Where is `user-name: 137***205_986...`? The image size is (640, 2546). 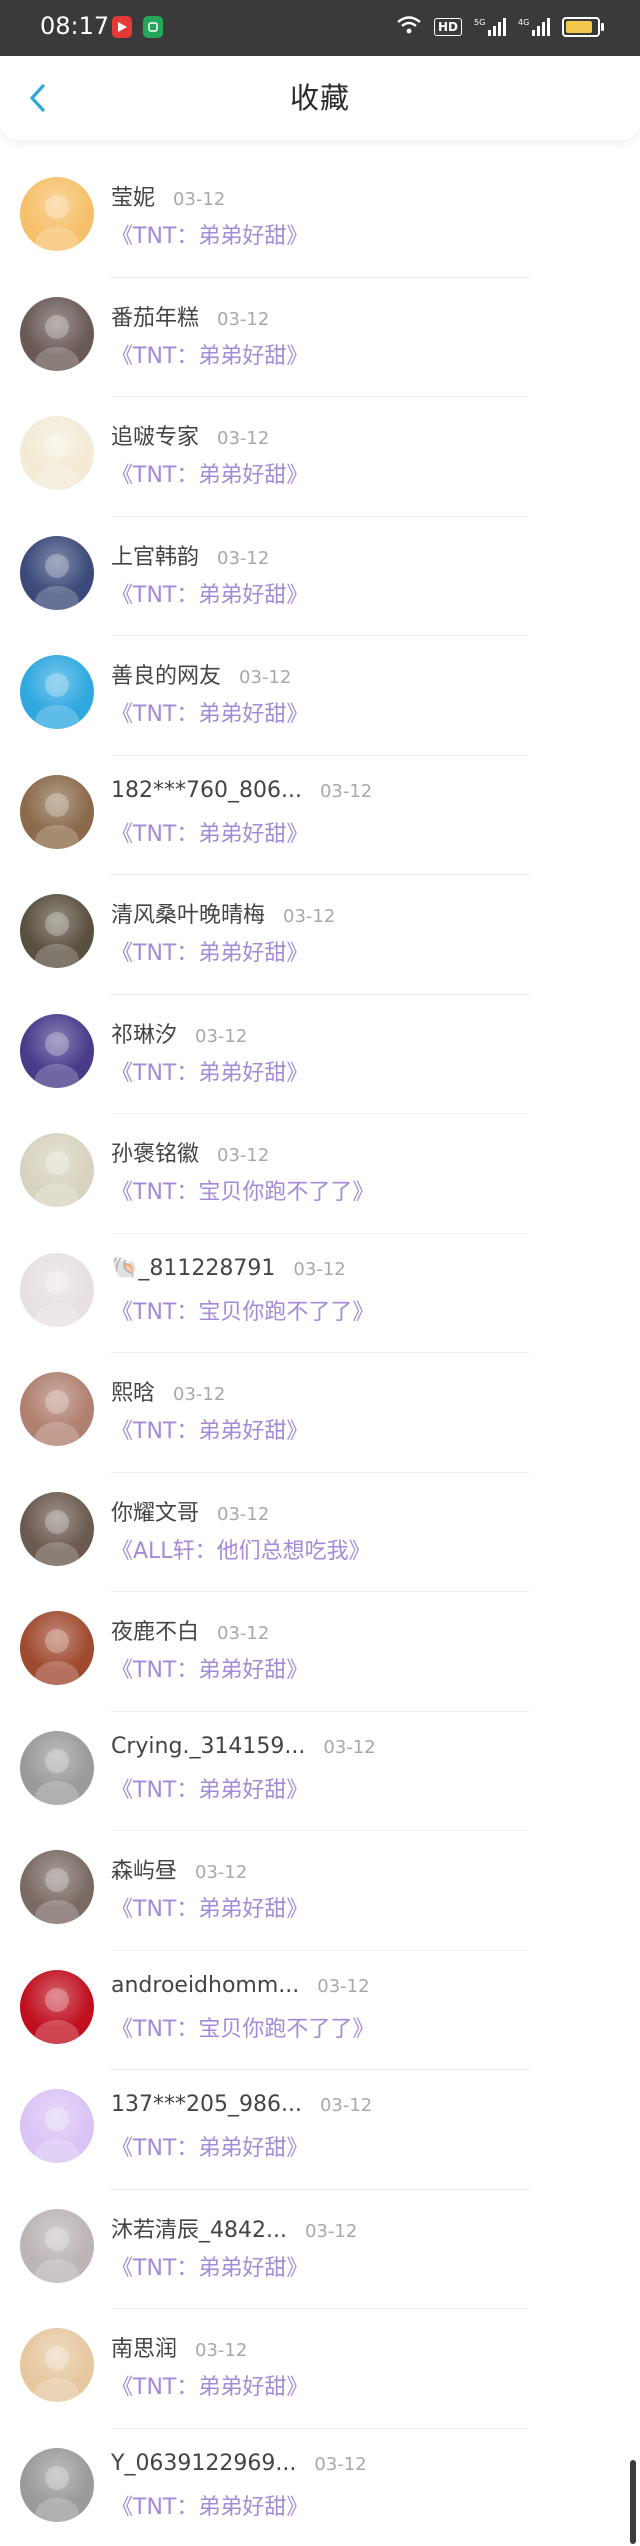 user-name: 137***205_986... is located at coordinates (206, 2104).